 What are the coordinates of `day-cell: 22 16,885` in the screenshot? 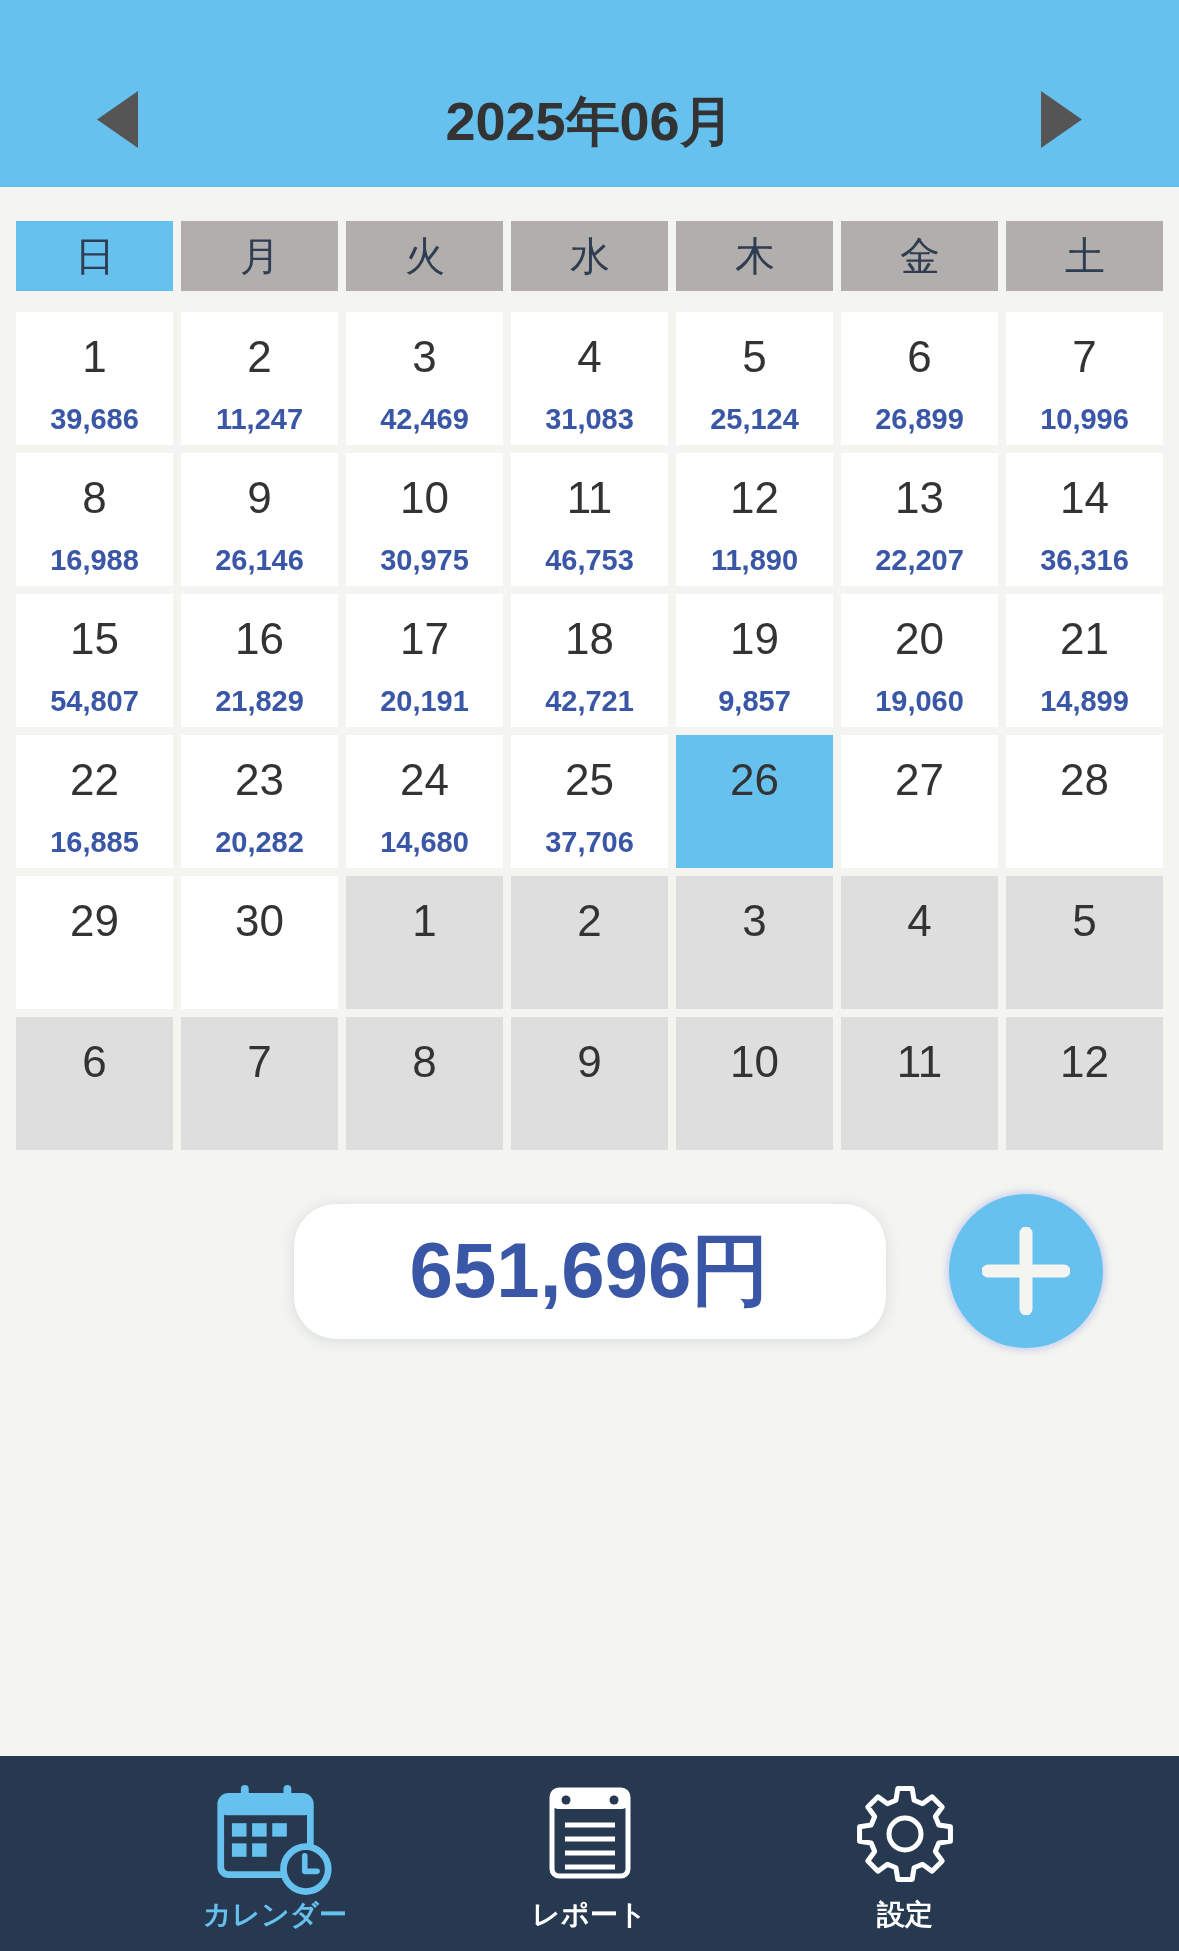 It's located at (94, 801).